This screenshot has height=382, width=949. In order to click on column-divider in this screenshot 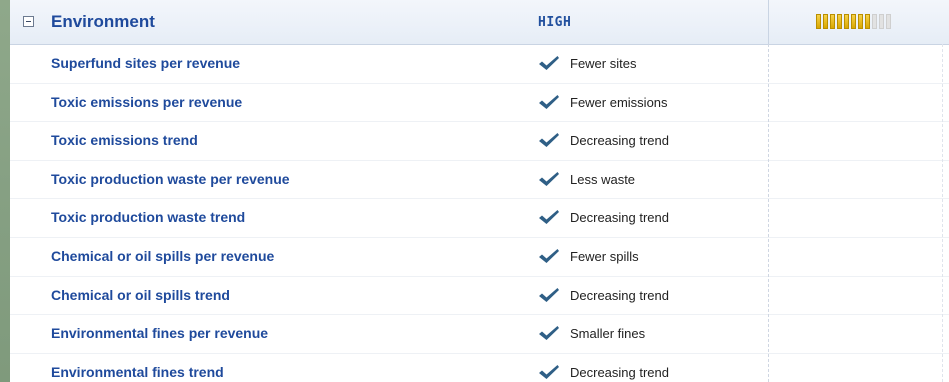, I will do `click(768, 22)`.